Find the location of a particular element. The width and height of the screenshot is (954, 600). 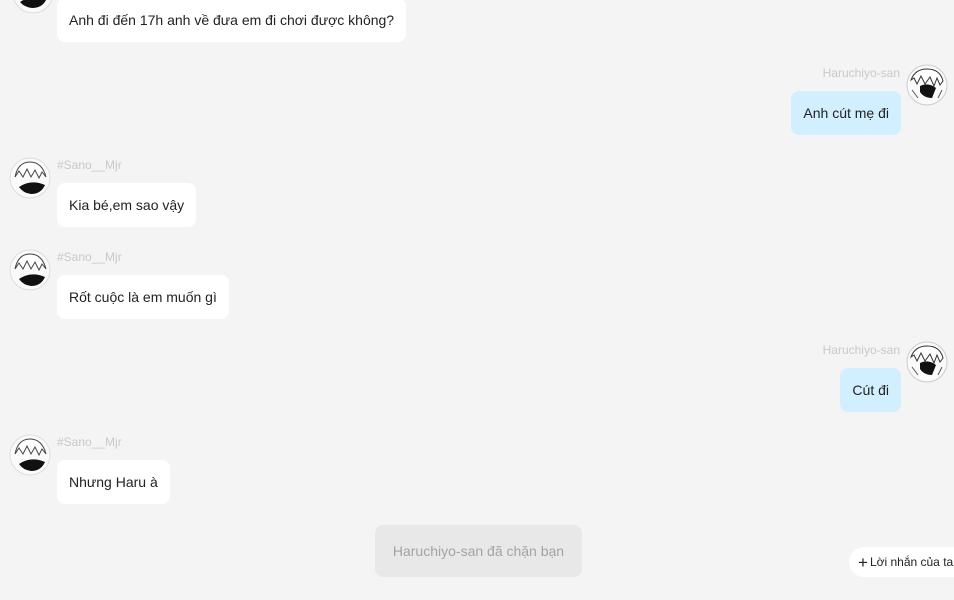

message-text: Kia bé,em sao vậy is located at coordinates (127, 205).